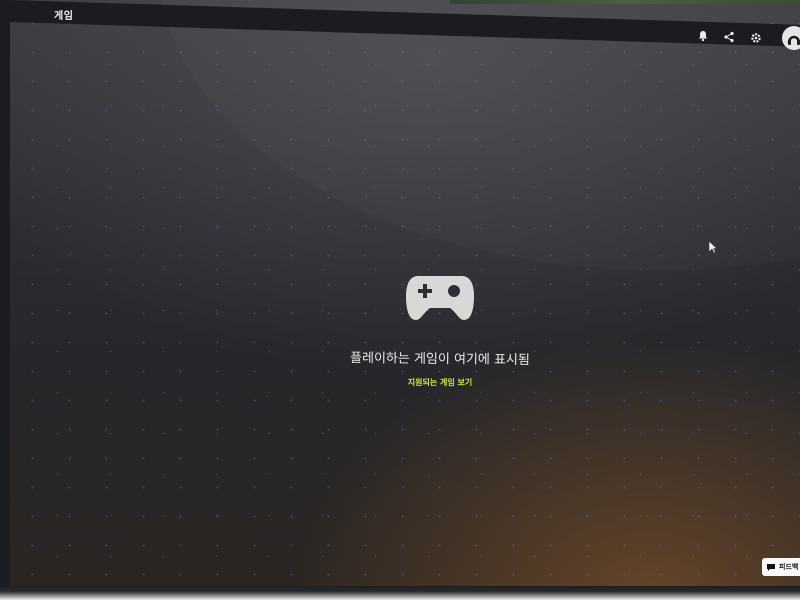  I want to click on gamepad-icon, so click(440, 297).